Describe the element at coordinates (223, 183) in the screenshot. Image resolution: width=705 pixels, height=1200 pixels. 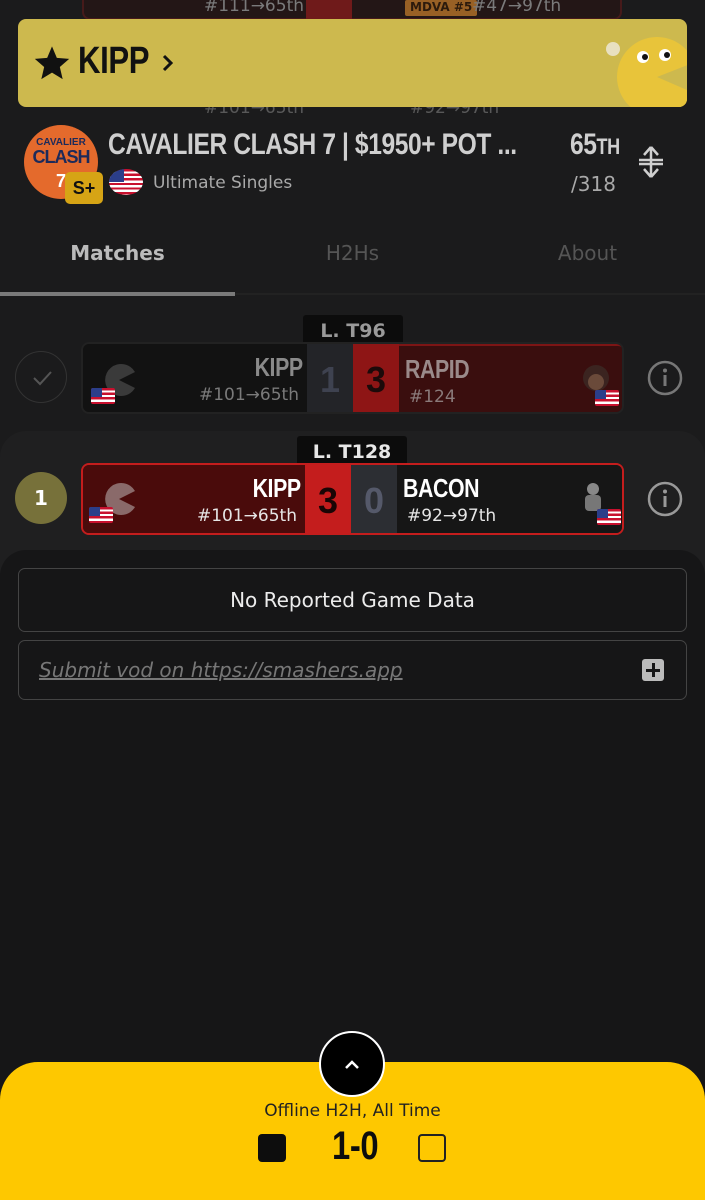
I see `tournament-game: Ultimate Singles` at that location.